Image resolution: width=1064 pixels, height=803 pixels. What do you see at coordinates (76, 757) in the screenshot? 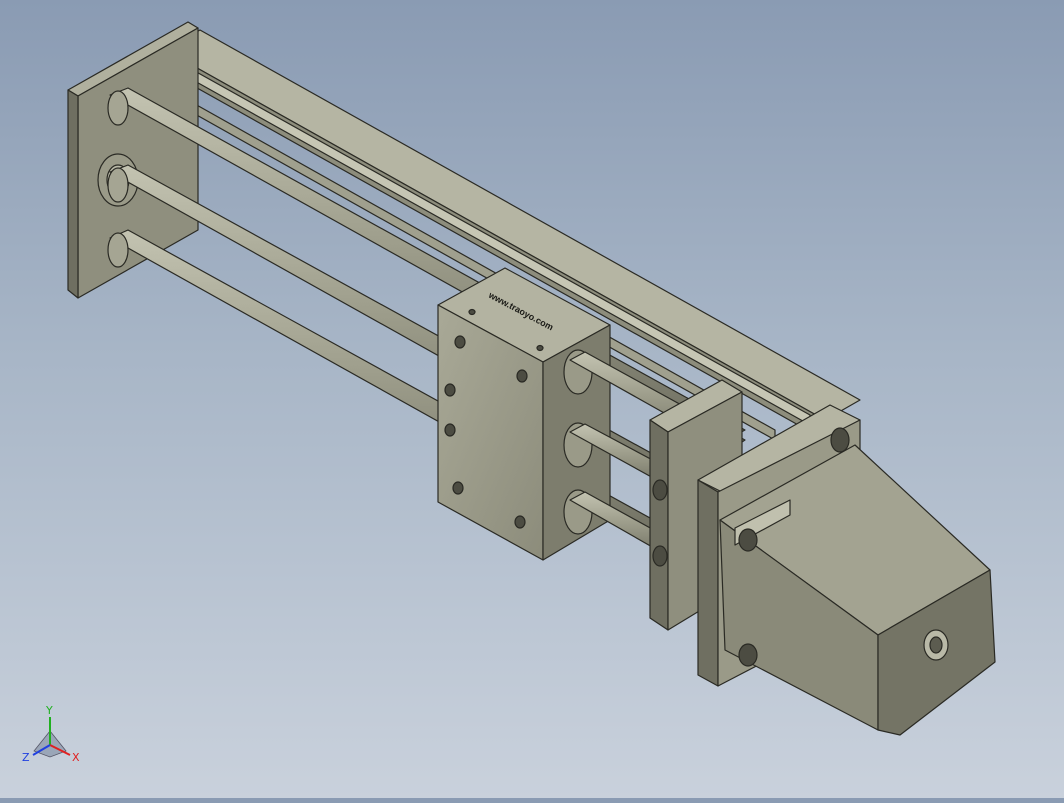
I see `x-axis-label: X` at bounding box center [76, 757].